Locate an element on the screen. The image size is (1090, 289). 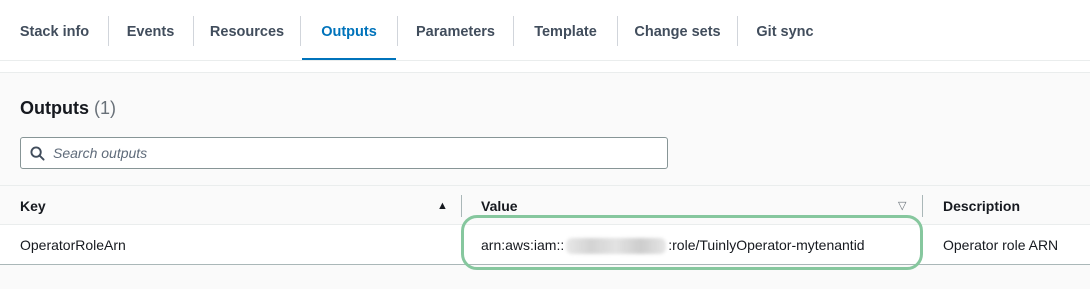
caret-down-icon: ▽ is located at coordinates (902, 206).